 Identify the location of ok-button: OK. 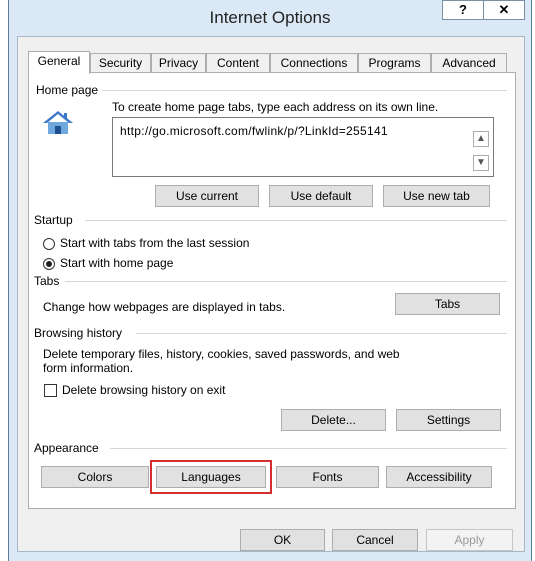
(282, 540).